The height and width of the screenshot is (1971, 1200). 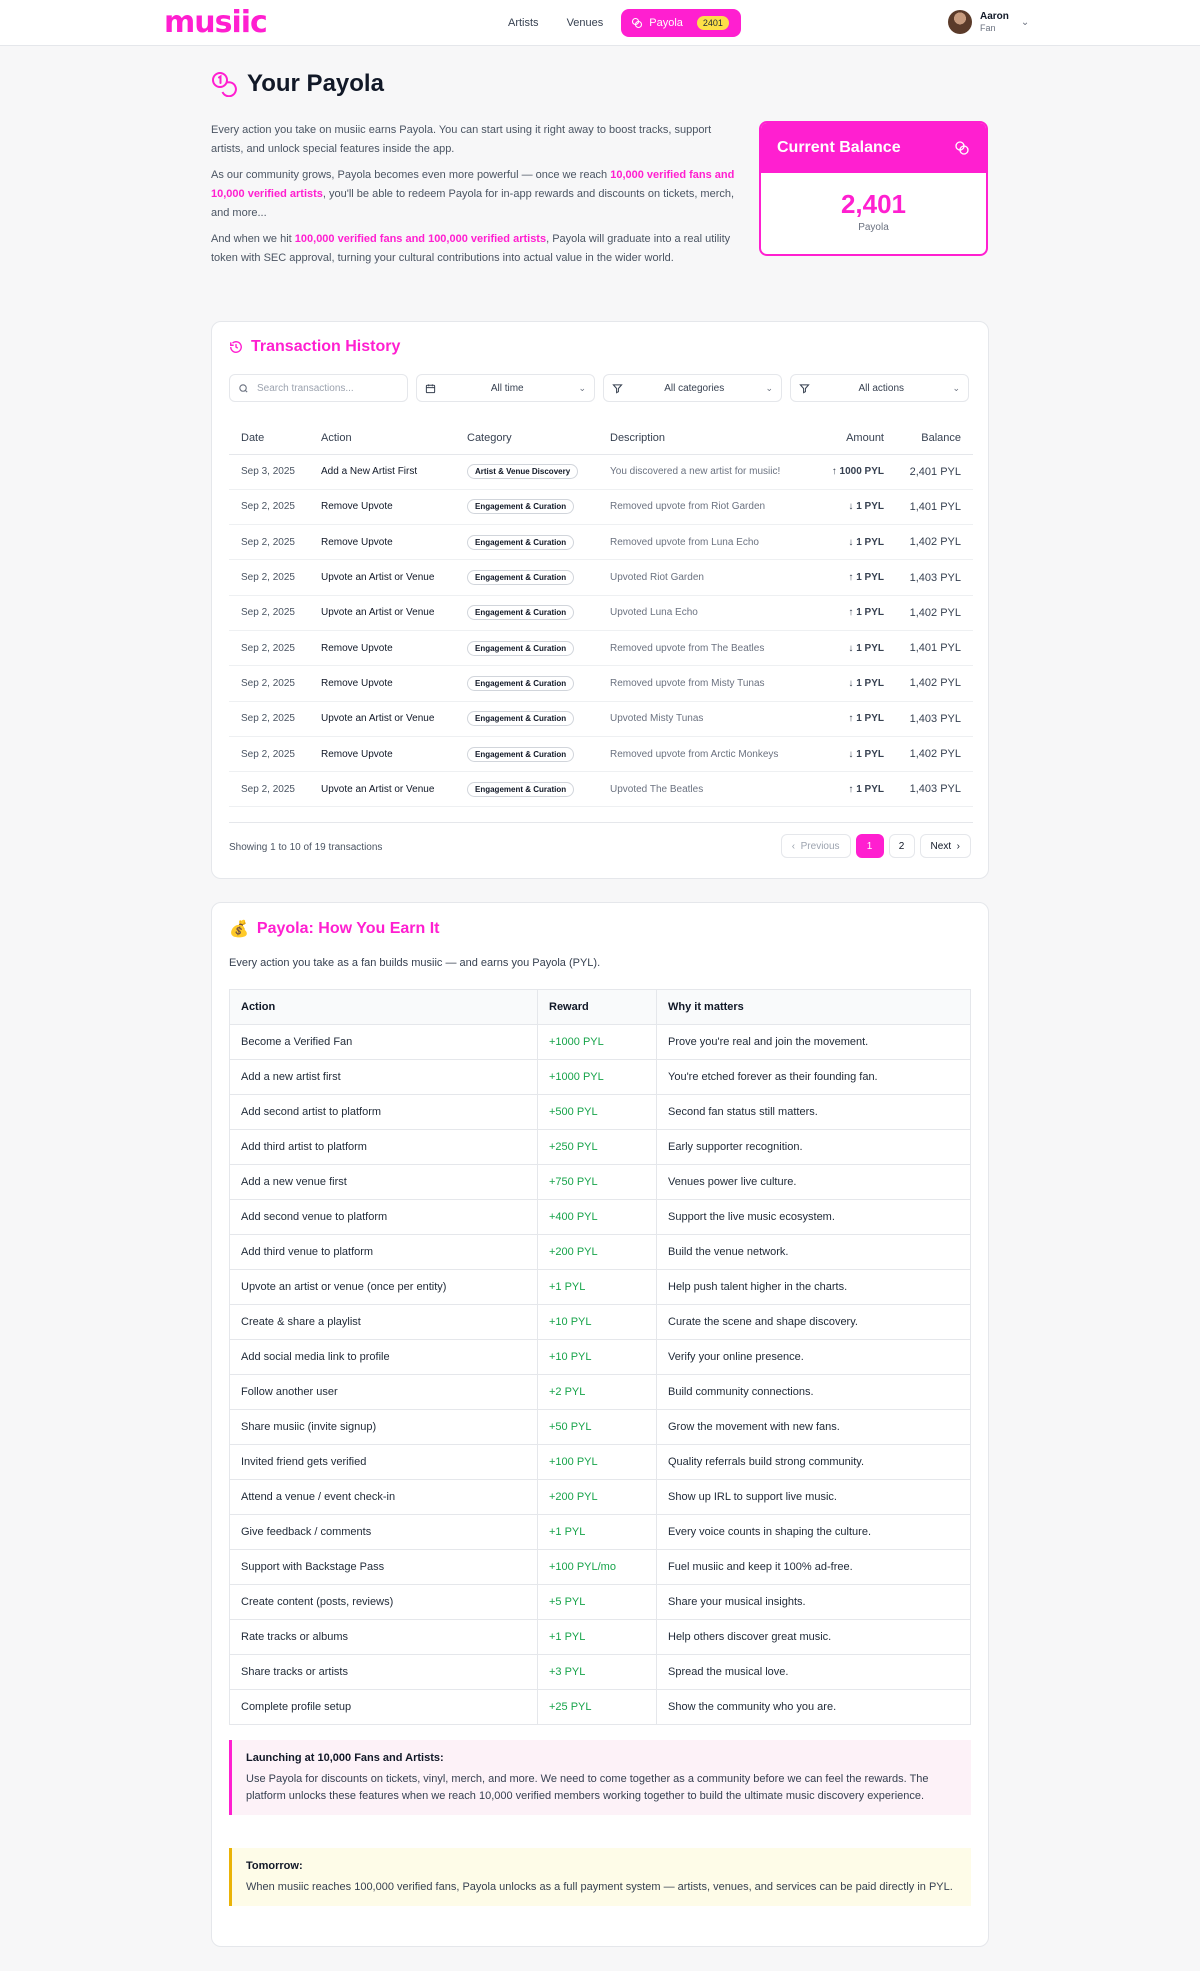 I want to click on earn-reward: +400 PYL, so click(x=597, y=1217).